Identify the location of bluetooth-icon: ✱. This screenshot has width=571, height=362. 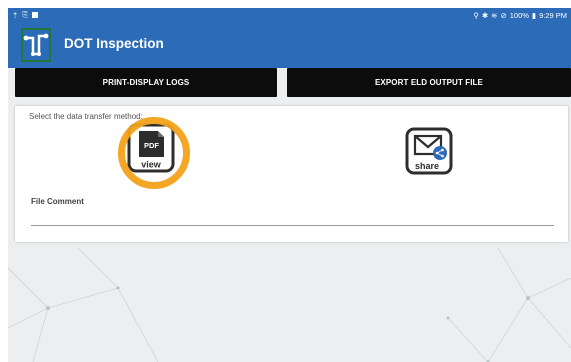
(485, 15).